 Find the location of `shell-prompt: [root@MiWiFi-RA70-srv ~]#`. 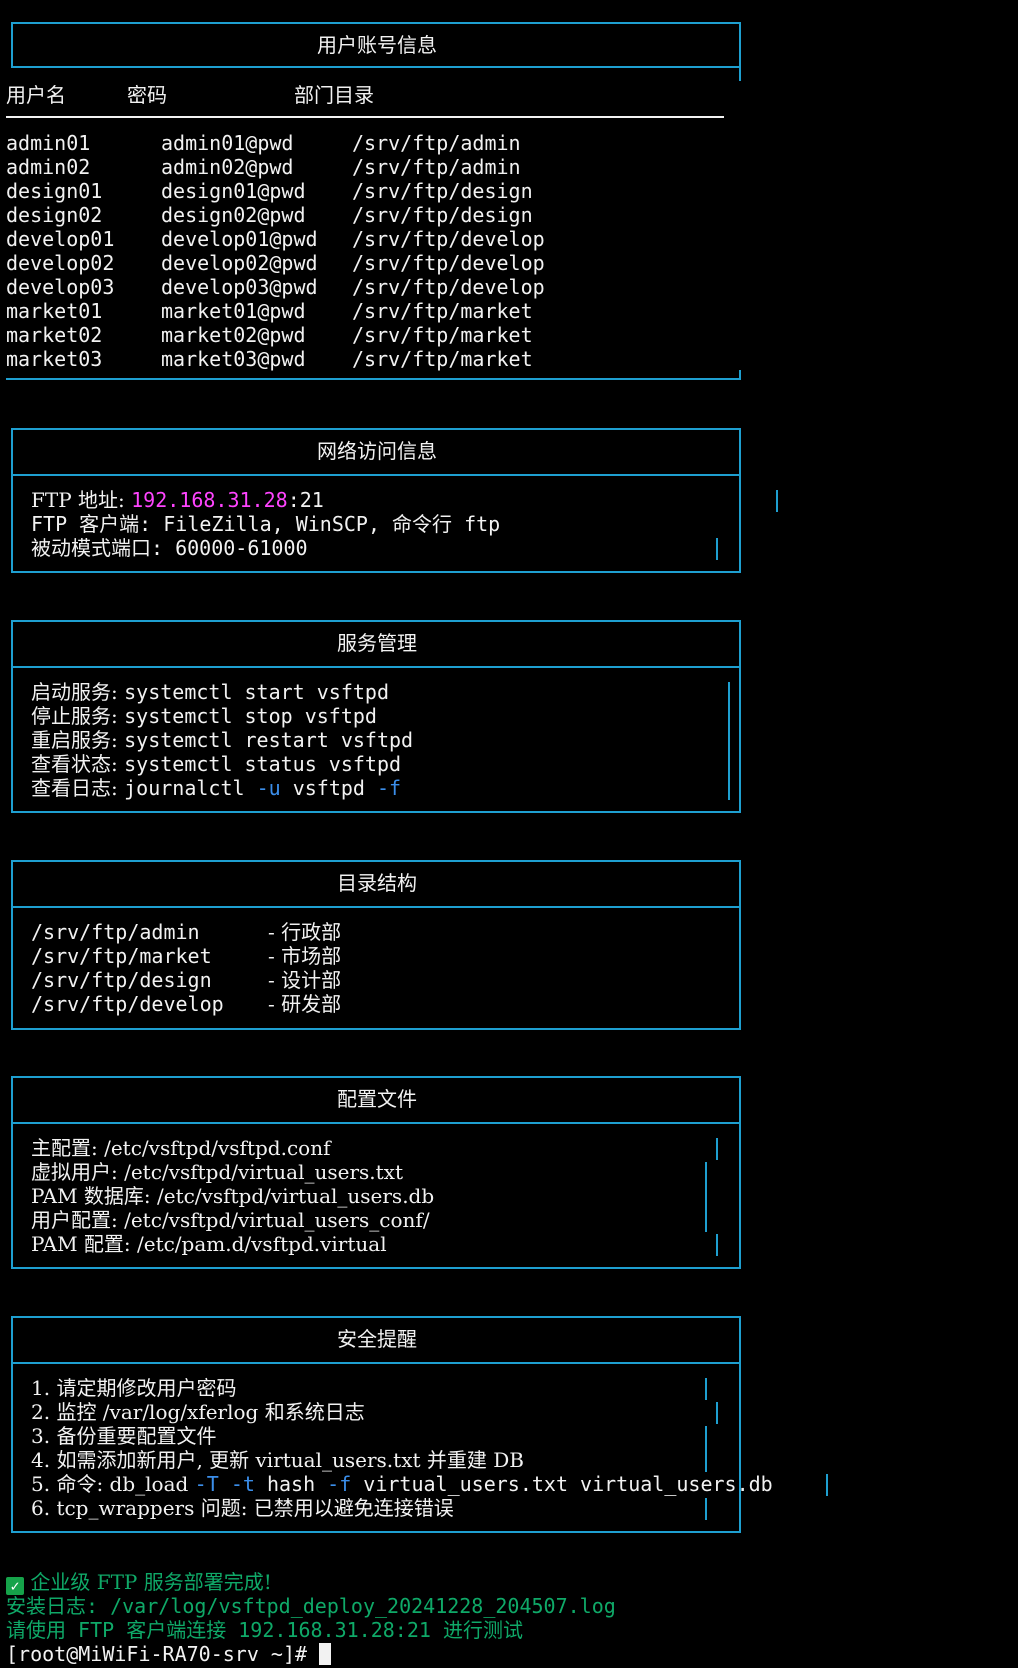

shell-prompt: [root@MiWiFi-RA70-srv ~]# is located at coordinates (169, 1654).